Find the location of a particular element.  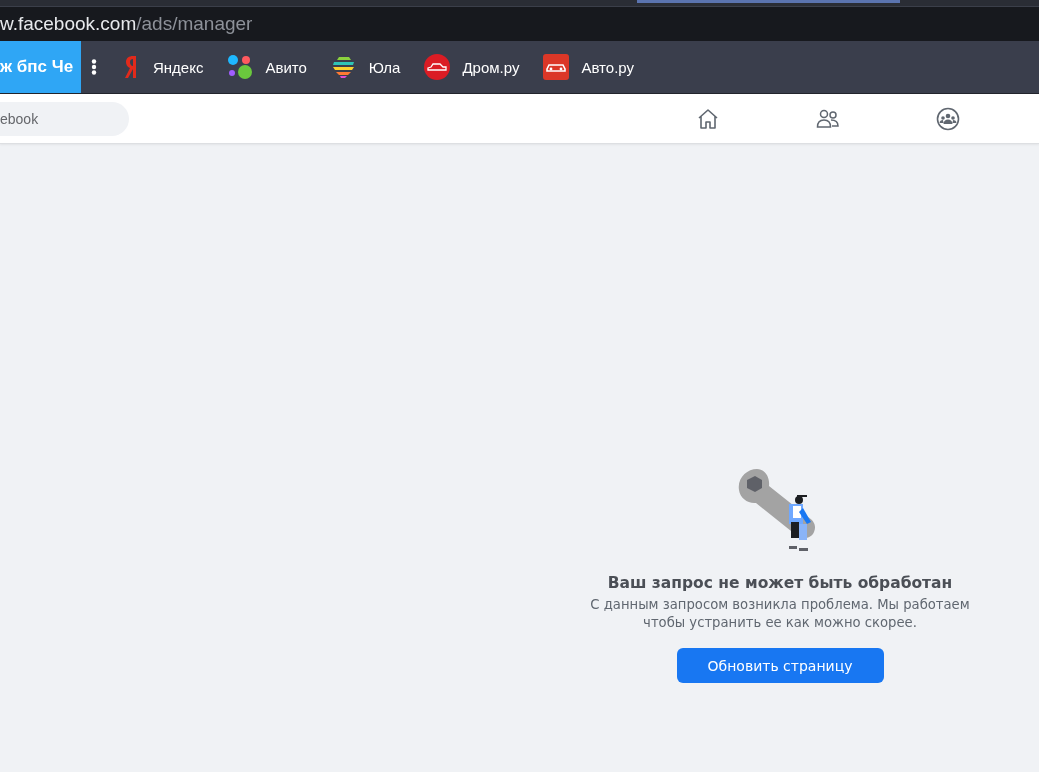

bookmark-link: Авто.ру is located at coordinates (588, 67).